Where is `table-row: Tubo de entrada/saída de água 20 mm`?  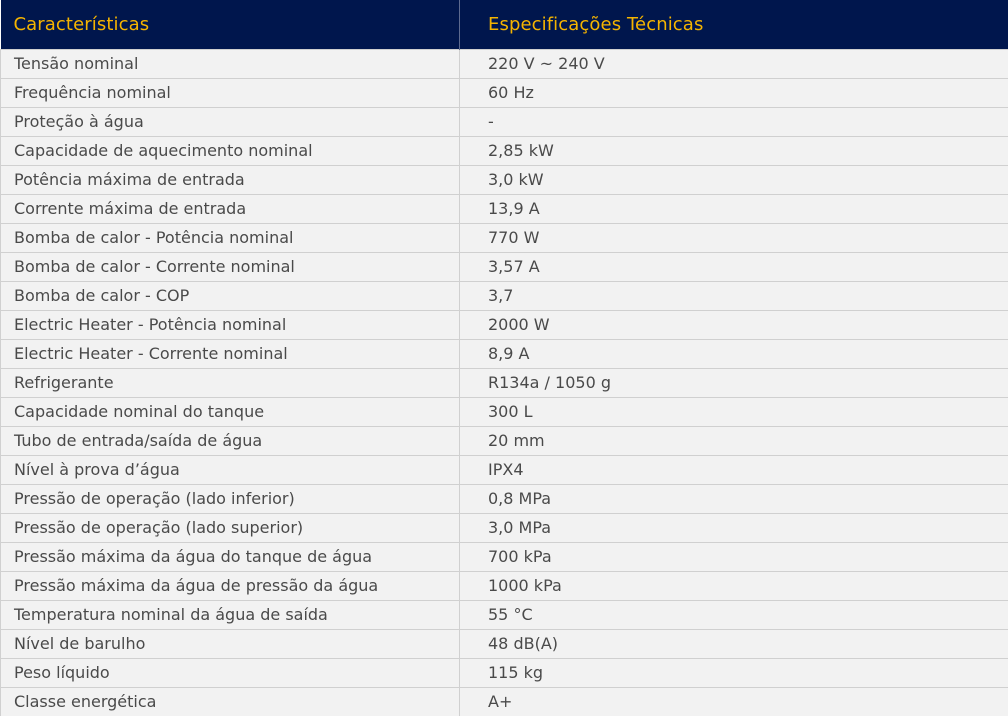
table-row: Tubo de entrada/saída de água 20 mm is located at coordinates (504, 440).